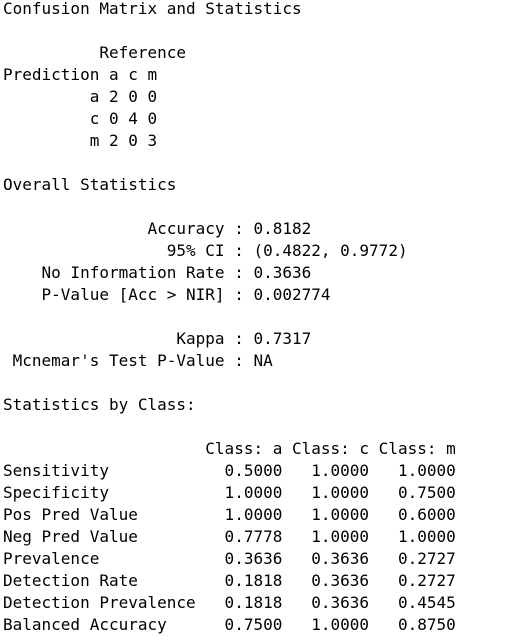 This screenshot has width=506, height=644. What do you see at coordinates (95, 52) in the screenshot?
I see `console-line: Reference` at bounding box center [95, 52].